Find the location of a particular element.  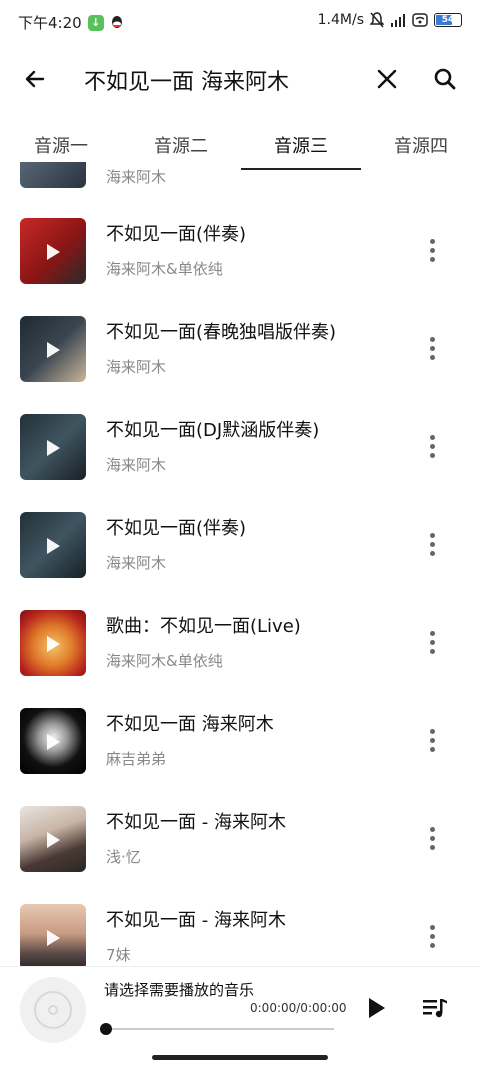

song-title: 不如见一面(DJ默涵版伴奏) is located at coordinates (213, 430).